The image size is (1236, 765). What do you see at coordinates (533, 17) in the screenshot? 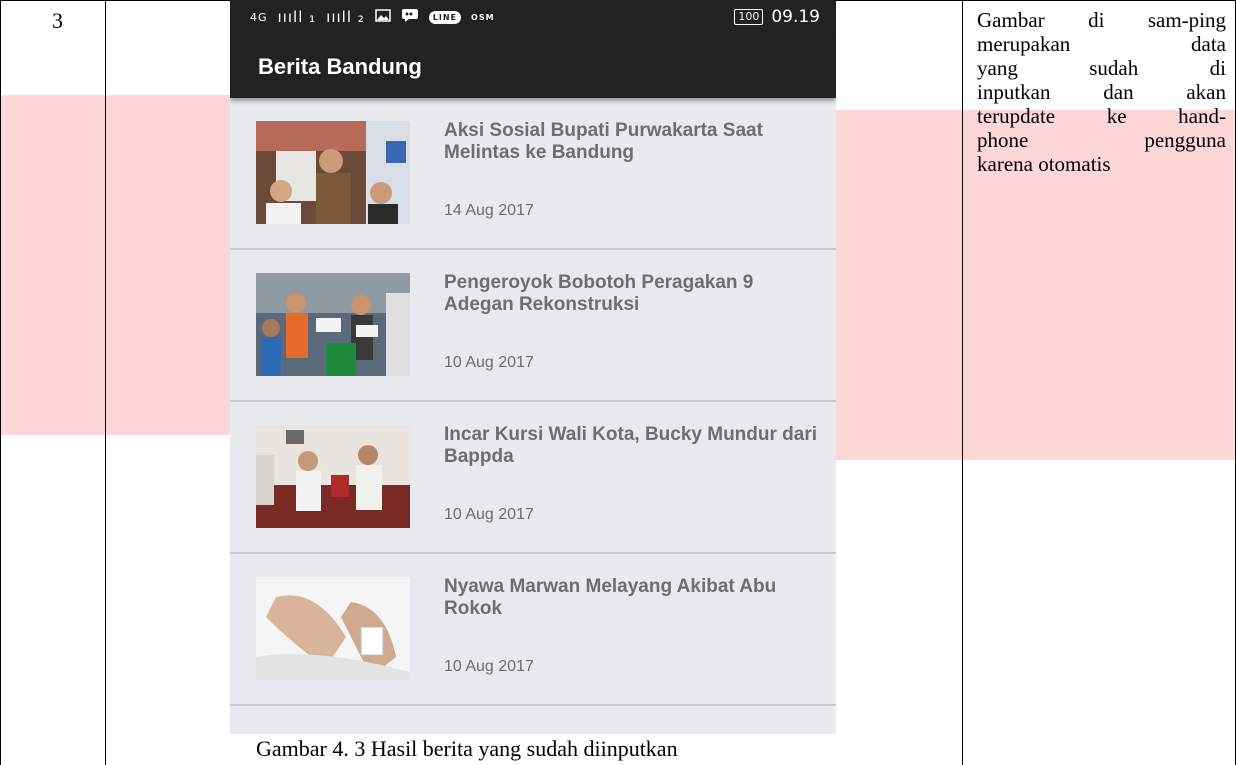
I see `status-bar: 4G ıııll ₁ ıııll ₂ LINE OSM 100 09.19` at bounding box center [533, 17].